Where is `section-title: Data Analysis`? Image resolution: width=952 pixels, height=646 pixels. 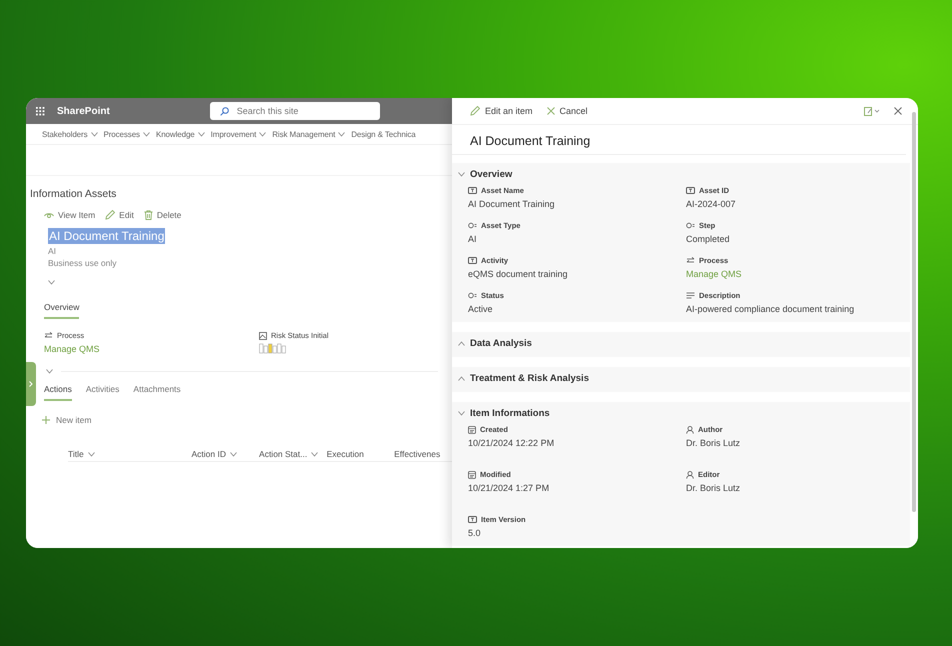 section-title: Data Analysis is located at coordinates (501, 343).